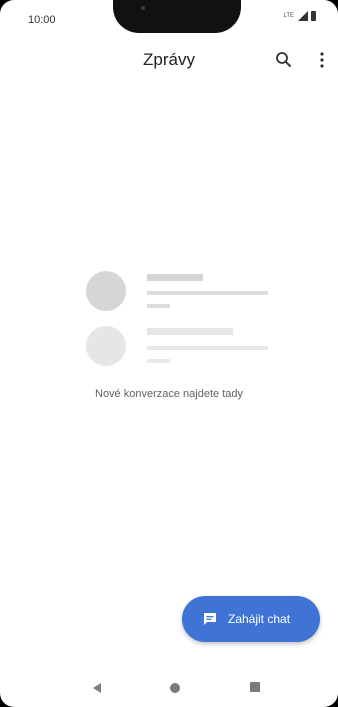 This screenshot has width=338, height=707. What do you see at coordinates (177, 16) in the screenshot?
I see `display-notch` at bounding box center [177, 16].